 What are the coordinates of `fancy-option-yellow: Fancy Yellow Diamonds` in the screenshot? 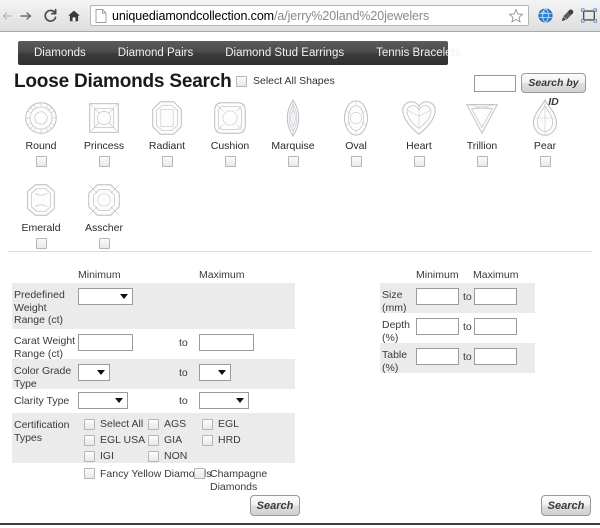 It's located at (147, 474).